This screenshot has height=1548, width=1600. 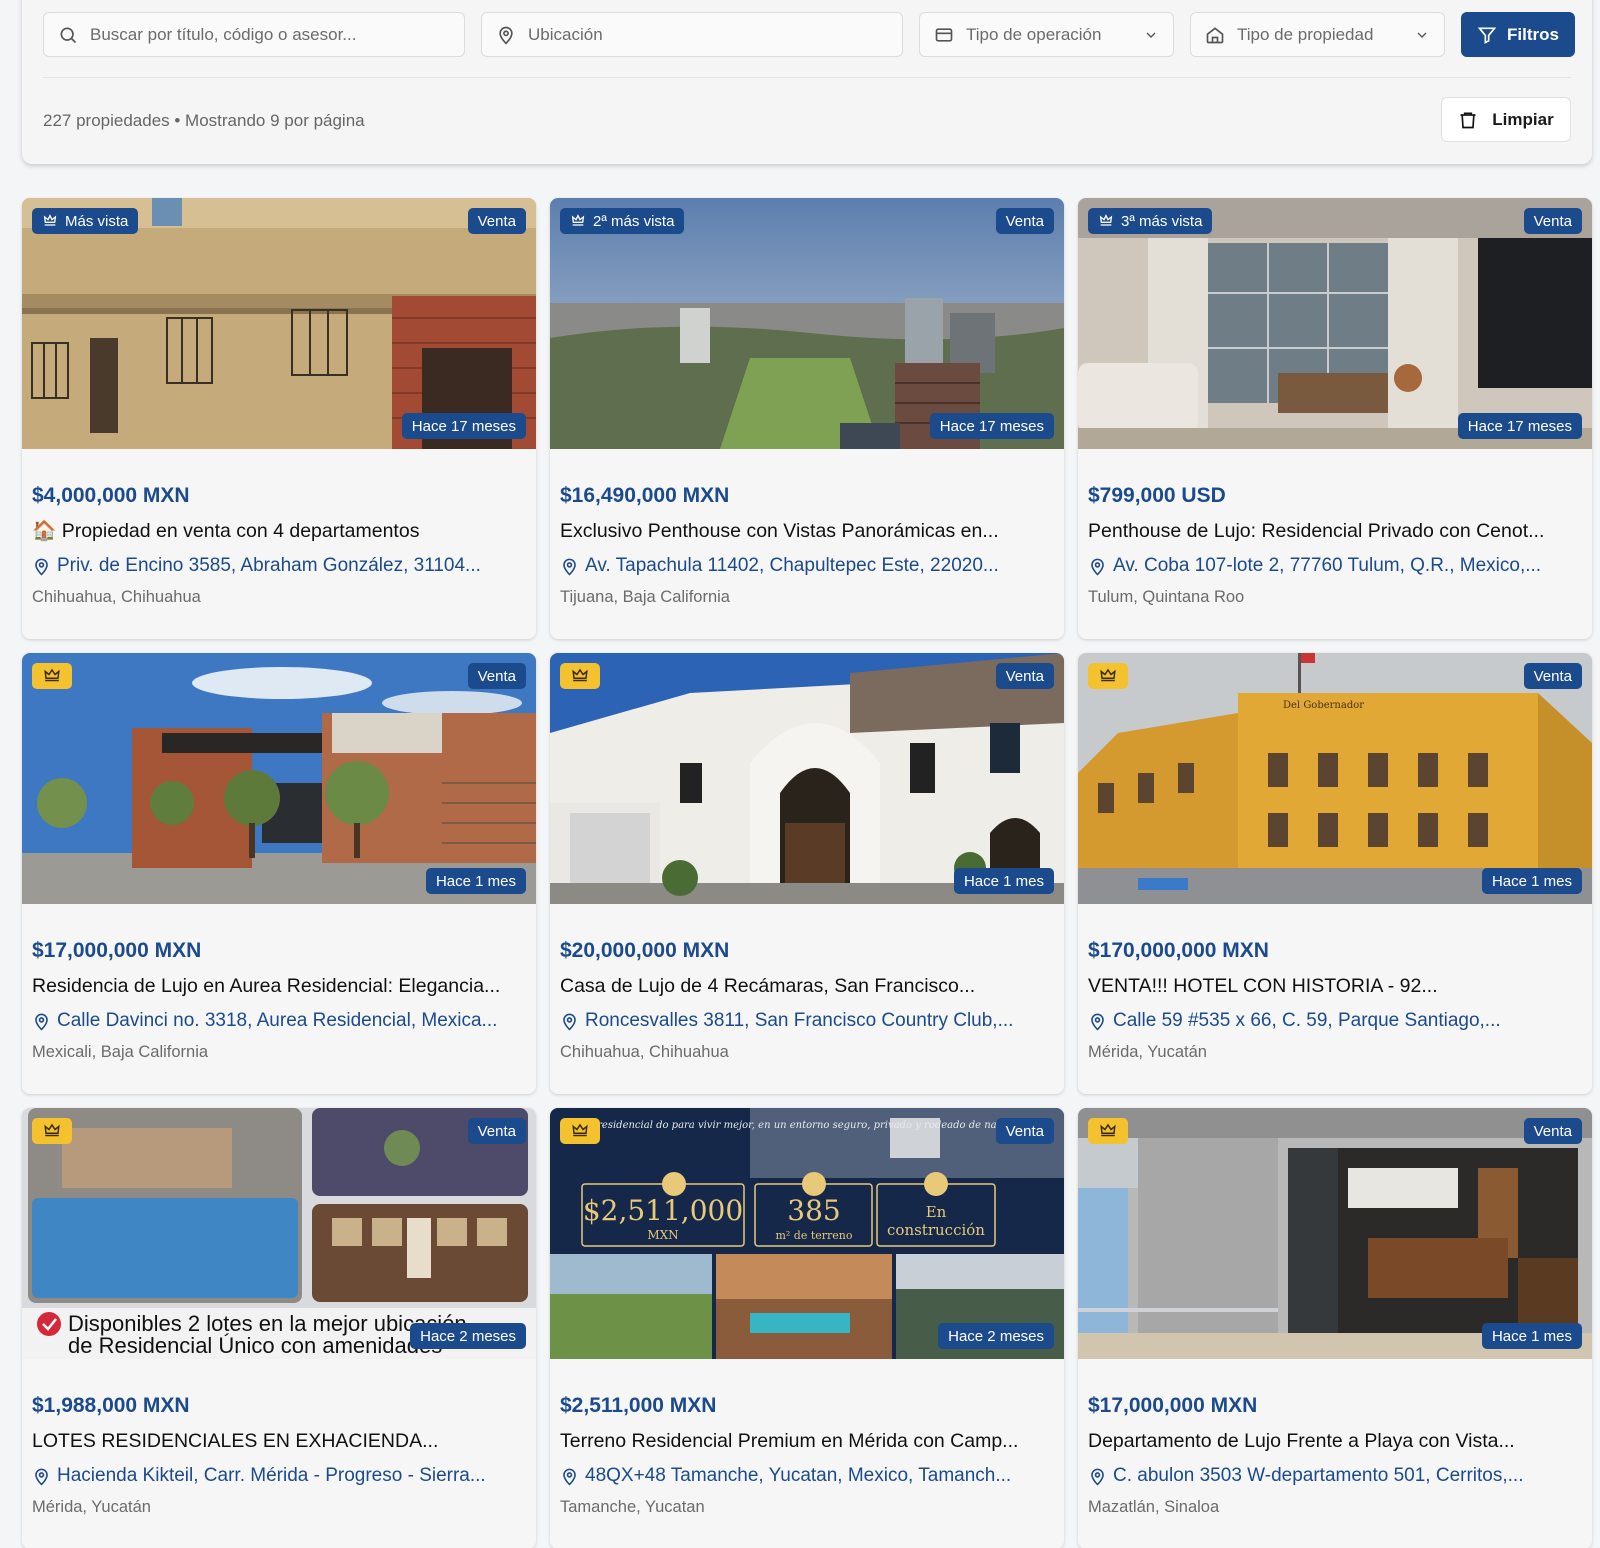 I want to click on property-photo: 2ª más vista Venta Hace 17 meses, so click(x=807, y=323).